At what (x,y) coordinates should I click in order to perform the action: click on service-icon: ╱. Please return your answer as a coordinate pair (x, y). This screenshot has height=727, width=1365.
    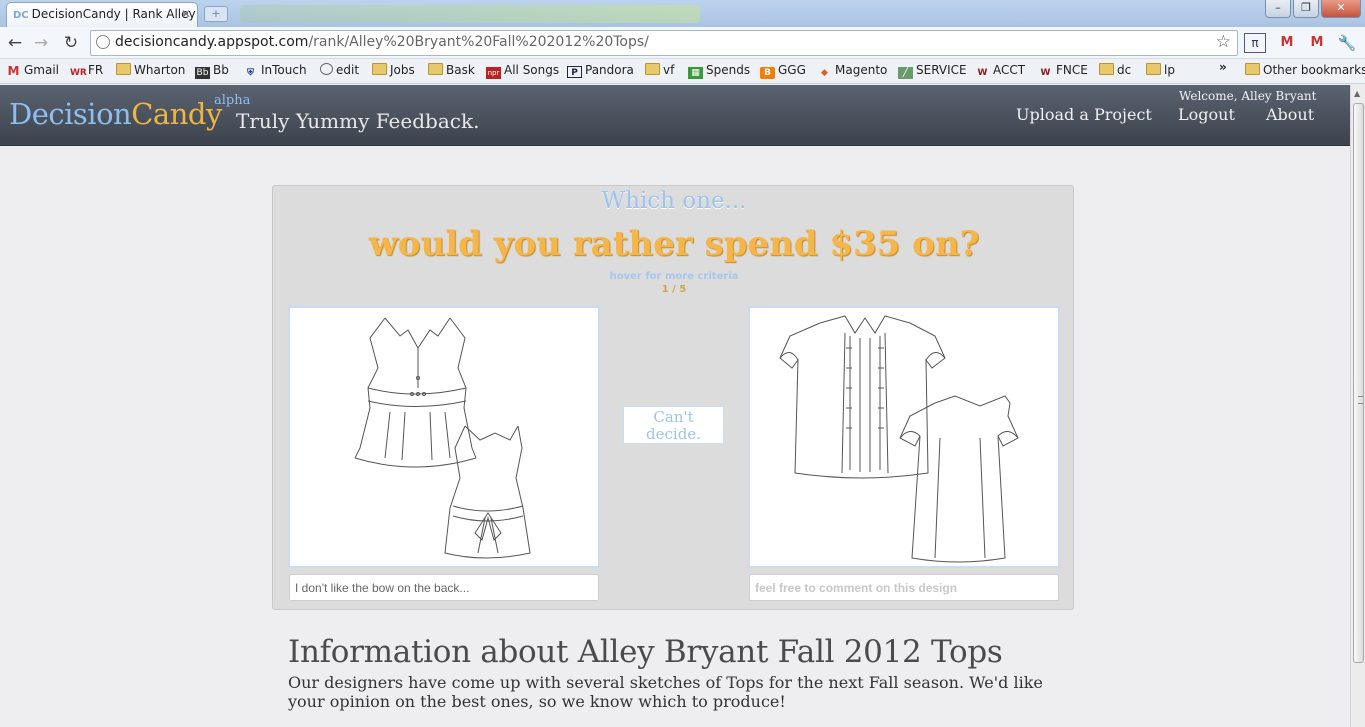
    Looking at the image, I should click on (905, 73).